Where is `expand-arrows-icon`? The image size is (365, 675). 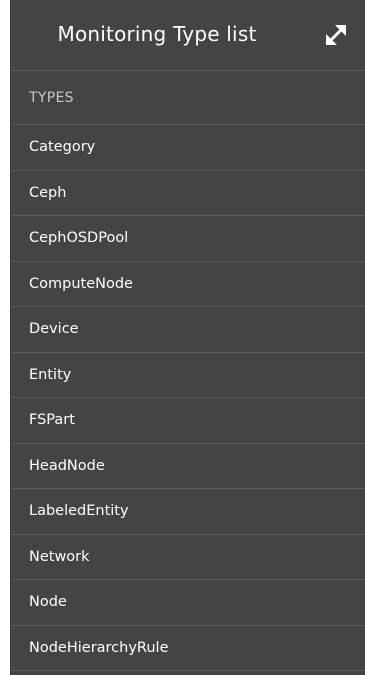 expand-arrows-icon is located at coordinates (336, 35).